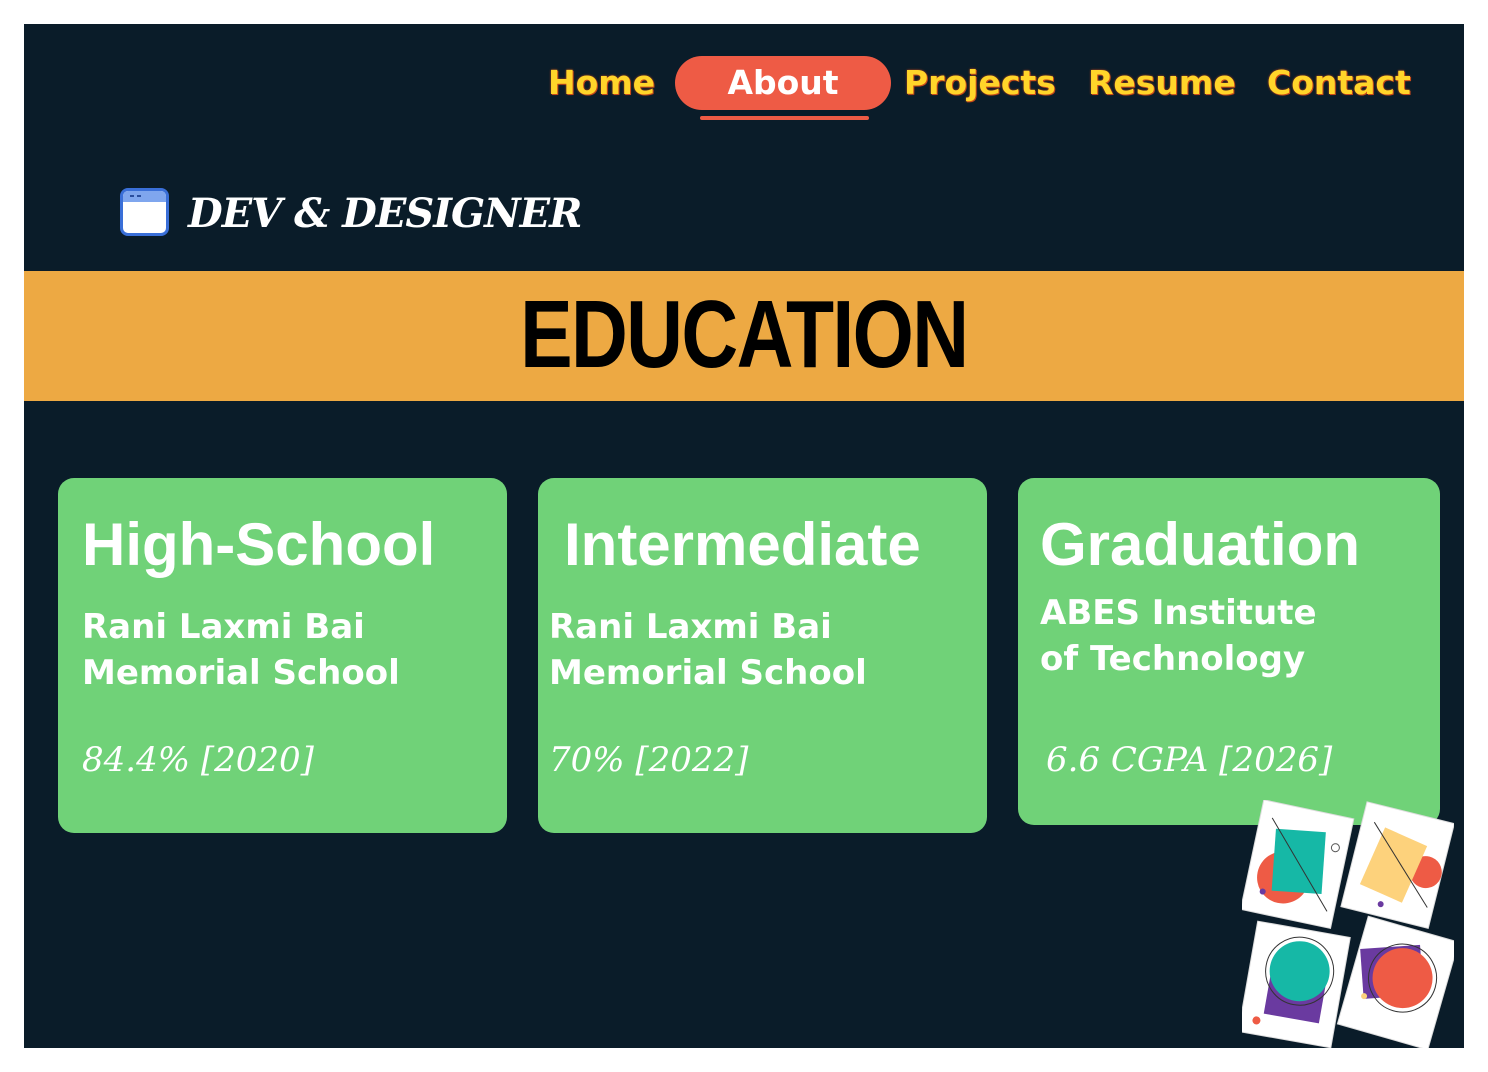 This screenshot has height=1072, width=1488. What do you see at coordinates (259, 544) in the screenshot?
I see `card-title: High-School` at bounding box center [259, 544].